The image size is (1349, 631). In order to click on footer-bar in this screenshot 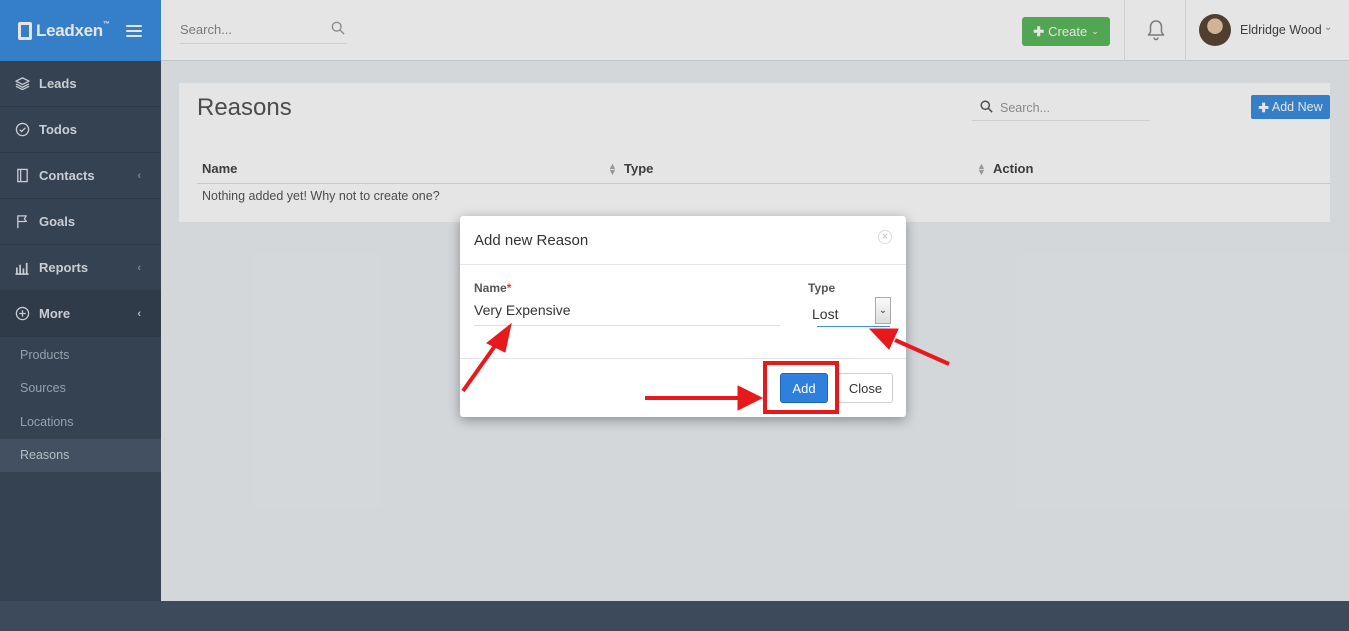, I will do `click(674, 616)`.